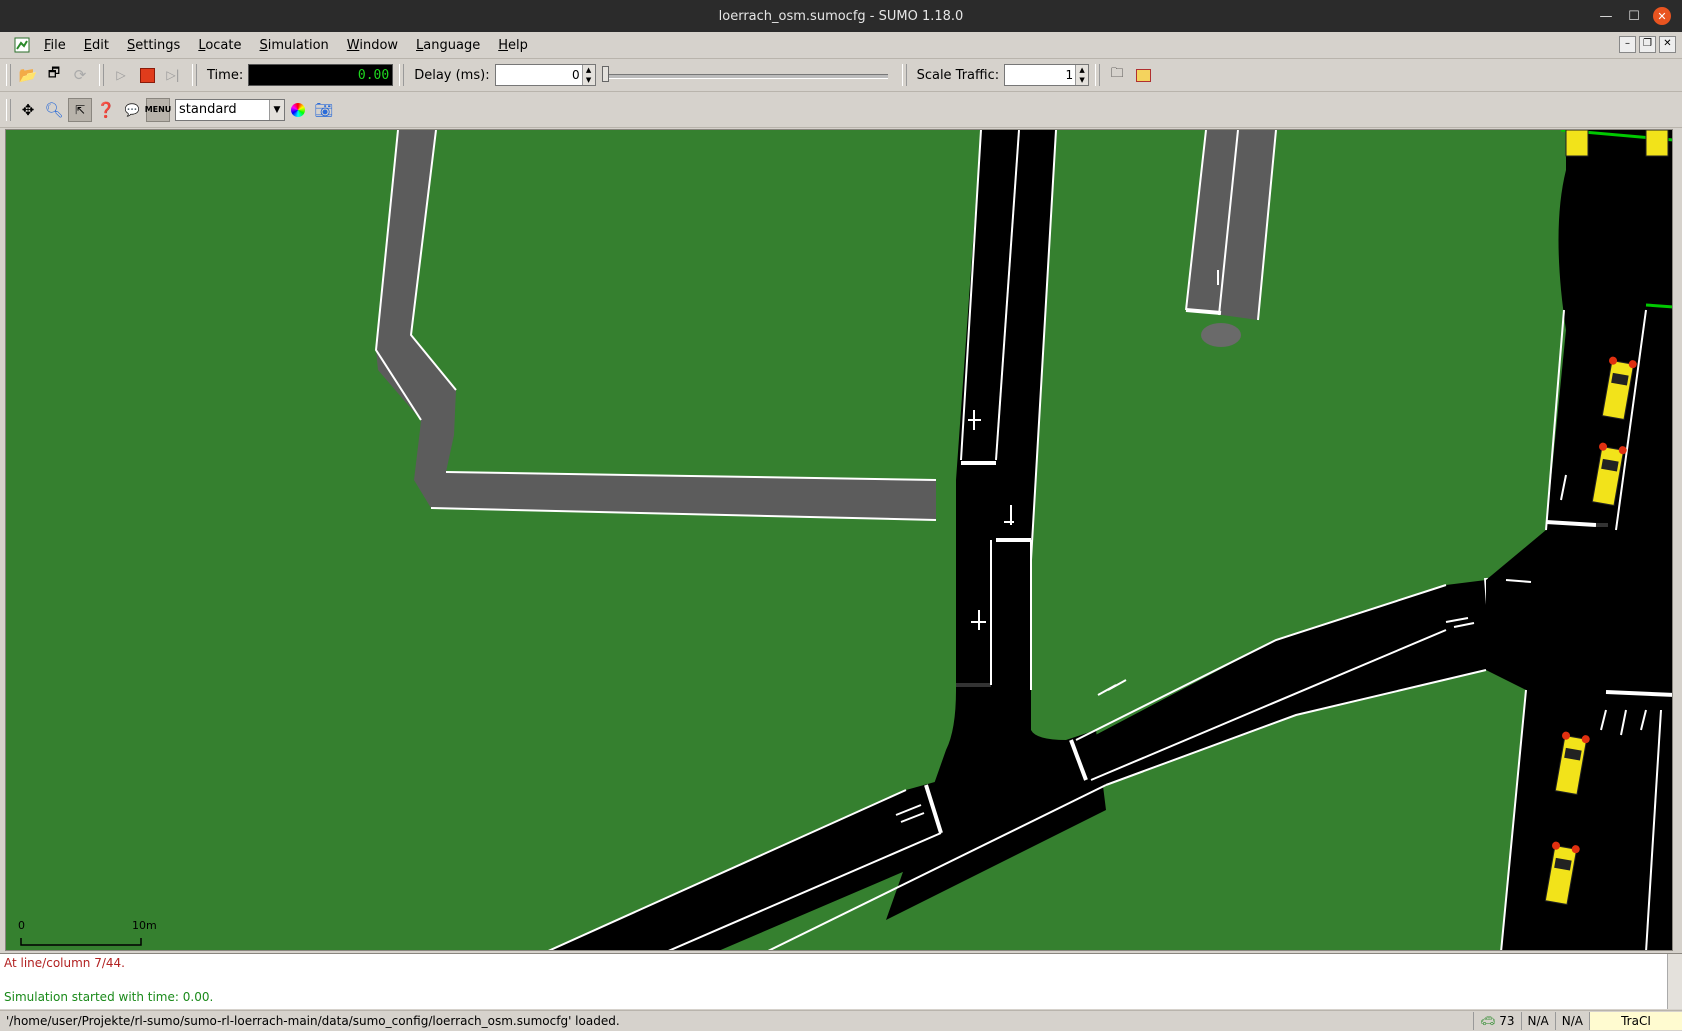  I want to click on folder-open-icon: 📂, so click(28, 75).